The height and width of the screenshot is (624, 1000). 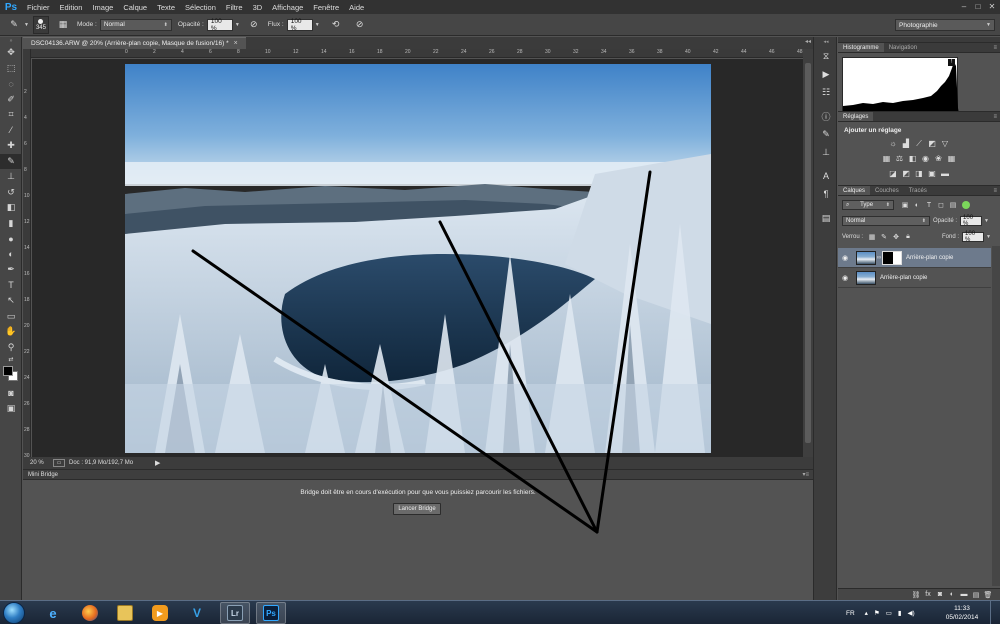 What do you see at coordinates (11, 332) in the screenshot?
I see `hand-tool-icon: ✋` at bounding box center [11, 332].